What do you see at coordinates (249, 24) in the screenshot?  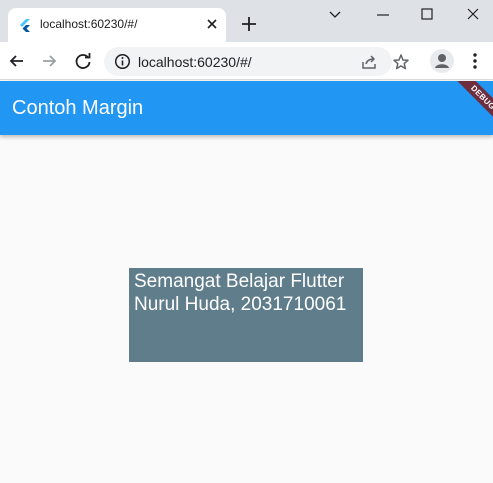 I see `plus-icon` at bounding box center [249, 24].